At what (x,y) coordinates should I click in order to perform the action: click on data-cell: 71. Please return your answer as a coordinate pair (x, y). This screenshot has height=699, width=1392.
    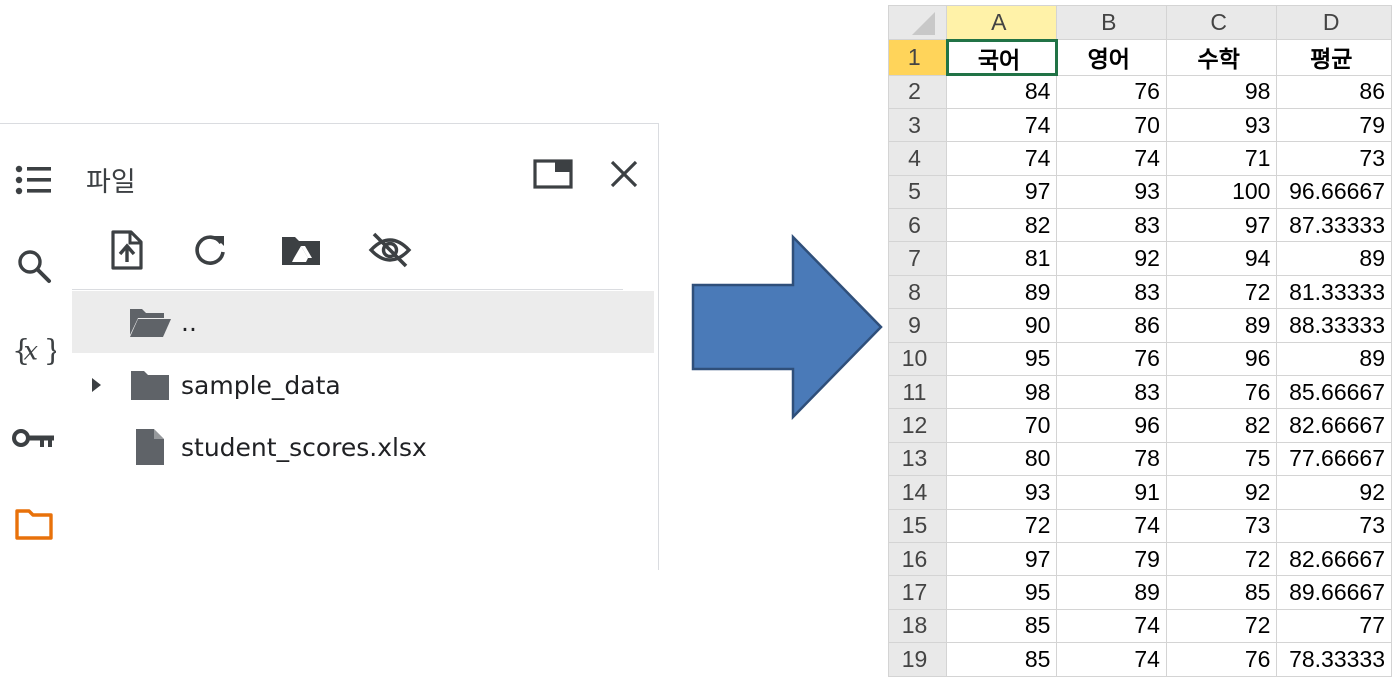
    Looking at the image, I should click on (1221, 158).